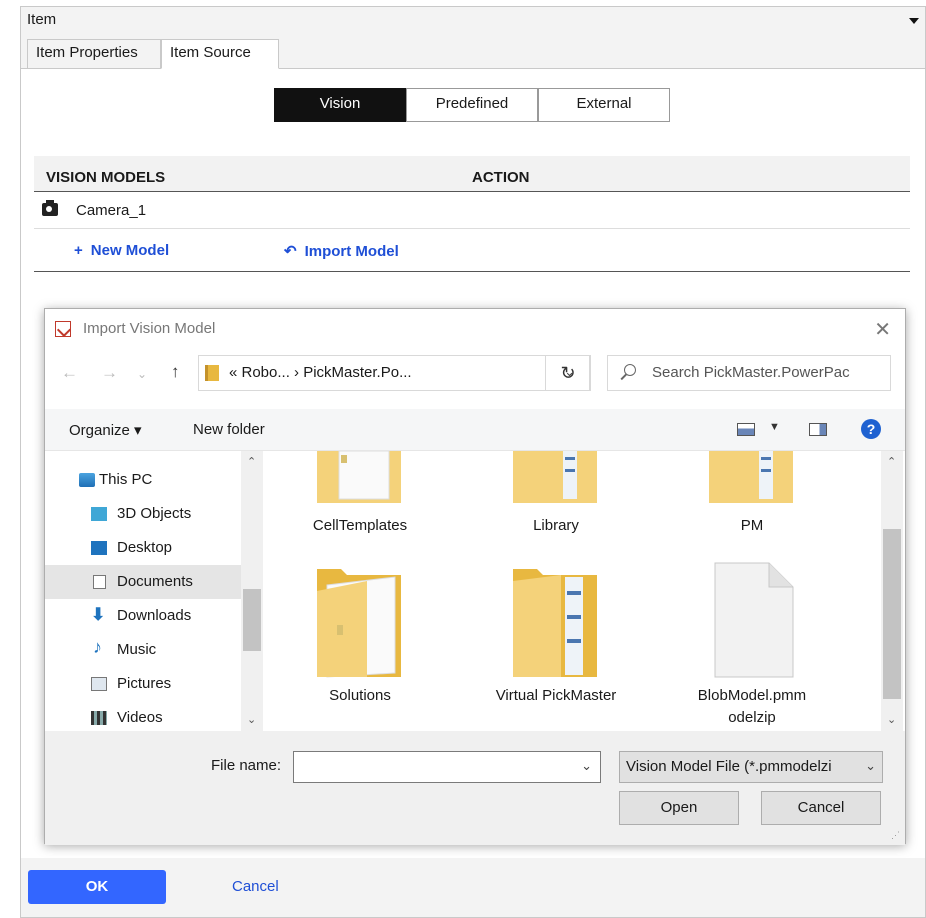 Image resolution: width=926 pixels, height=918 pixels. I want to click on new-model-label: New Model, so click(130, 250).